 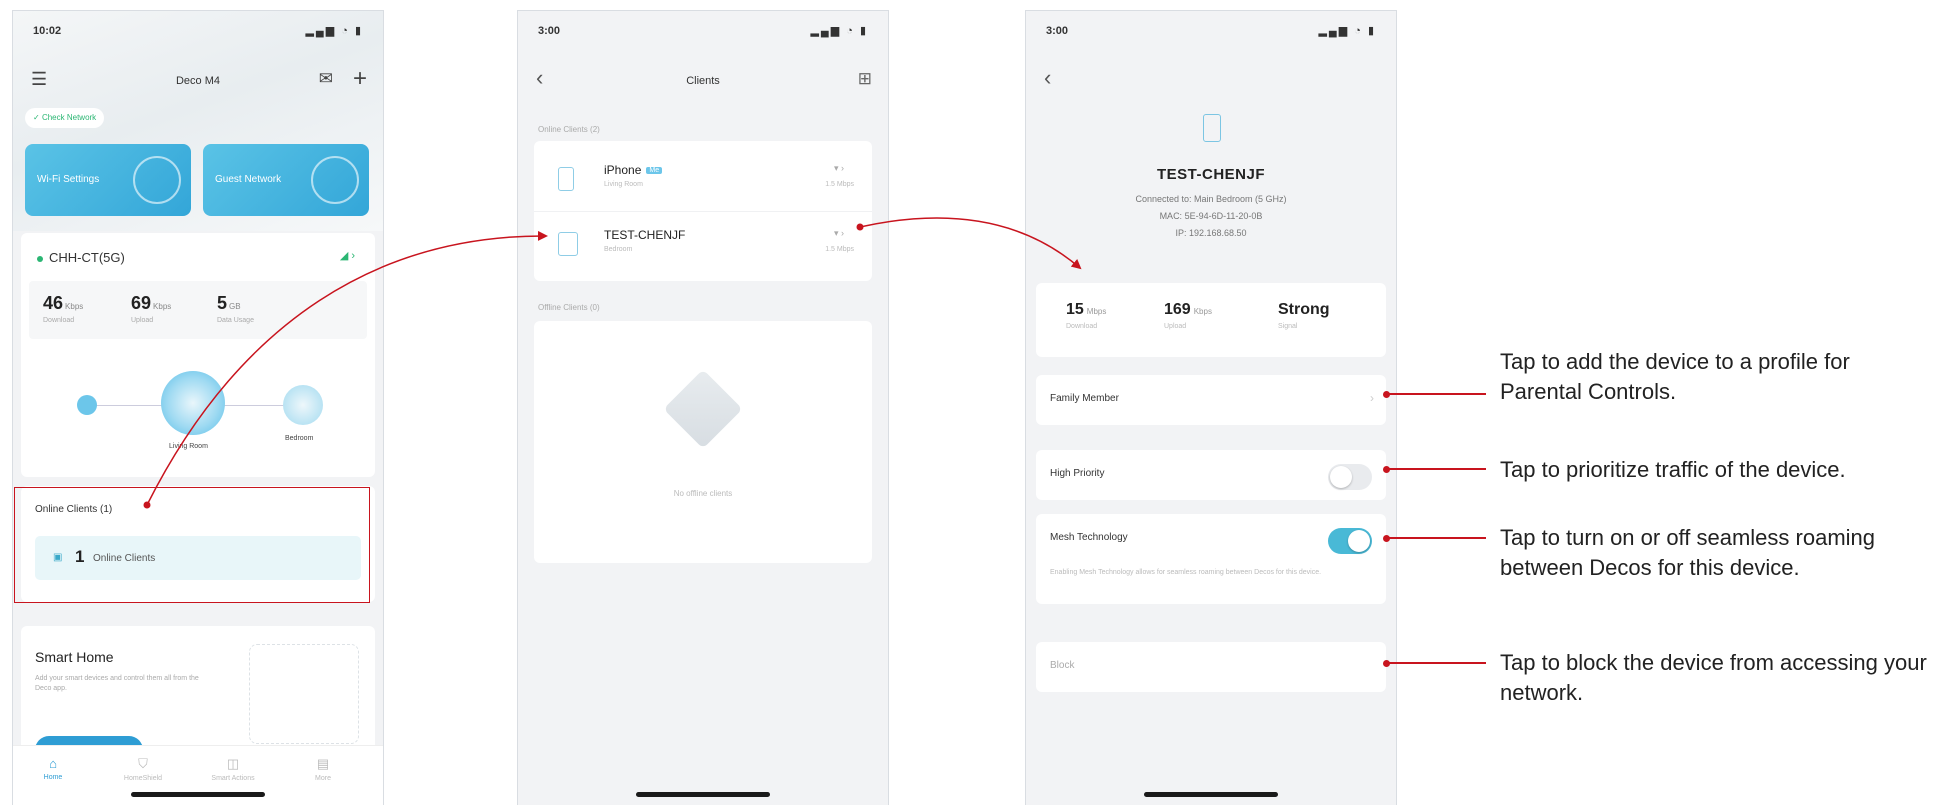 What do you see at coordinates (1436, 538) in the screenshot?
I see `callout-line-mesh` at bounding box center [1436, 538].